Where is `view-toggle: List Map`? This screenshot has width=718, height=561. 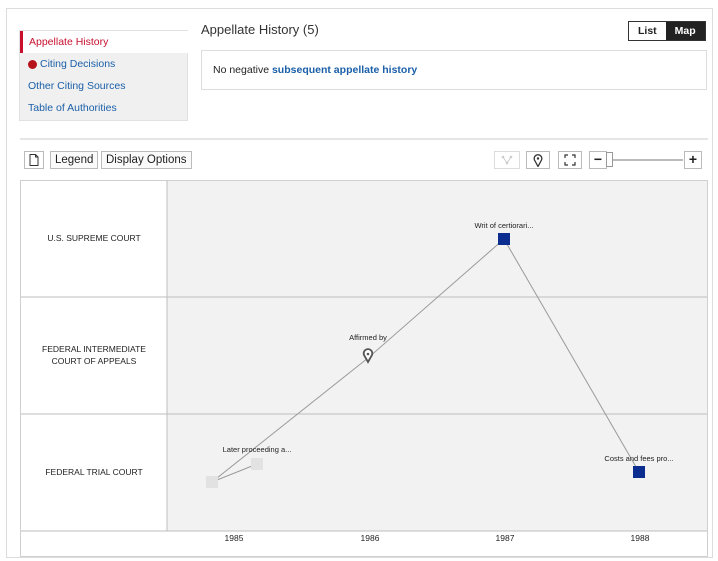 view-toggle: List Map is located at coordinates (667, 31).